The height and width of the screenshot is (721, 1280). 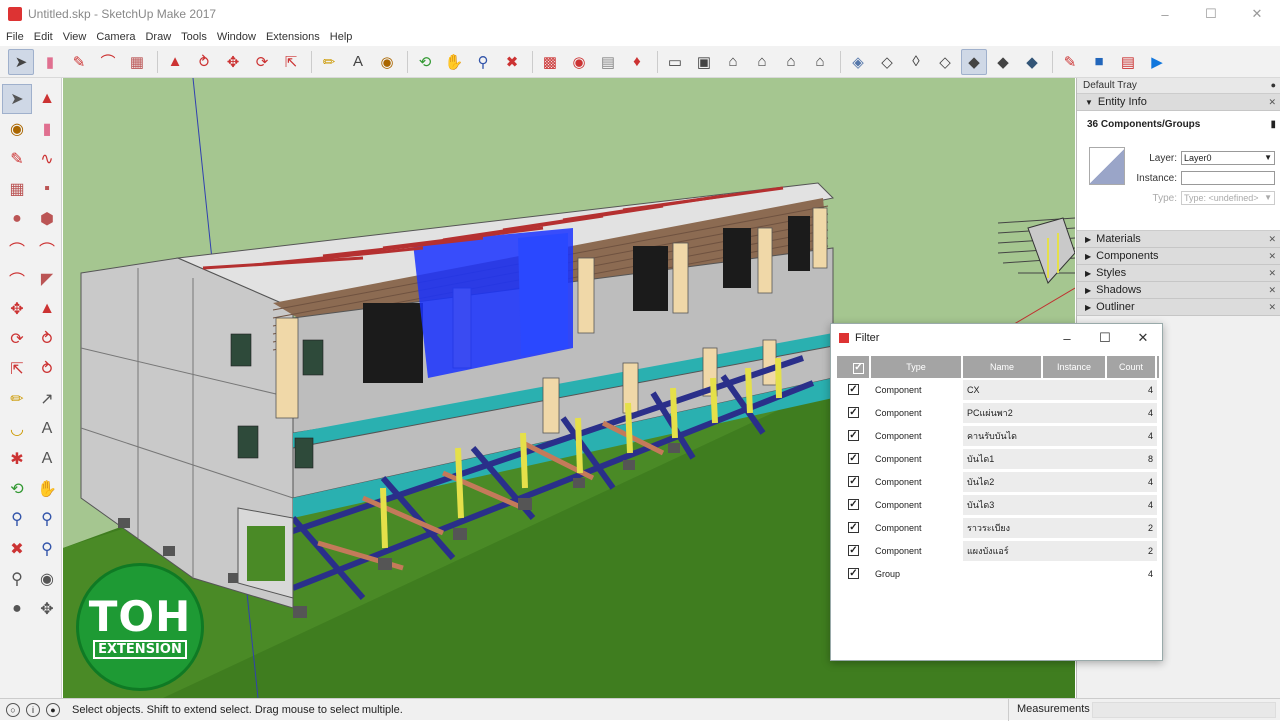 What do you see at coordinates (858, 62) in the screenshot?
I see `xray-style-icon: ◈` at bounding box center [858, 62].